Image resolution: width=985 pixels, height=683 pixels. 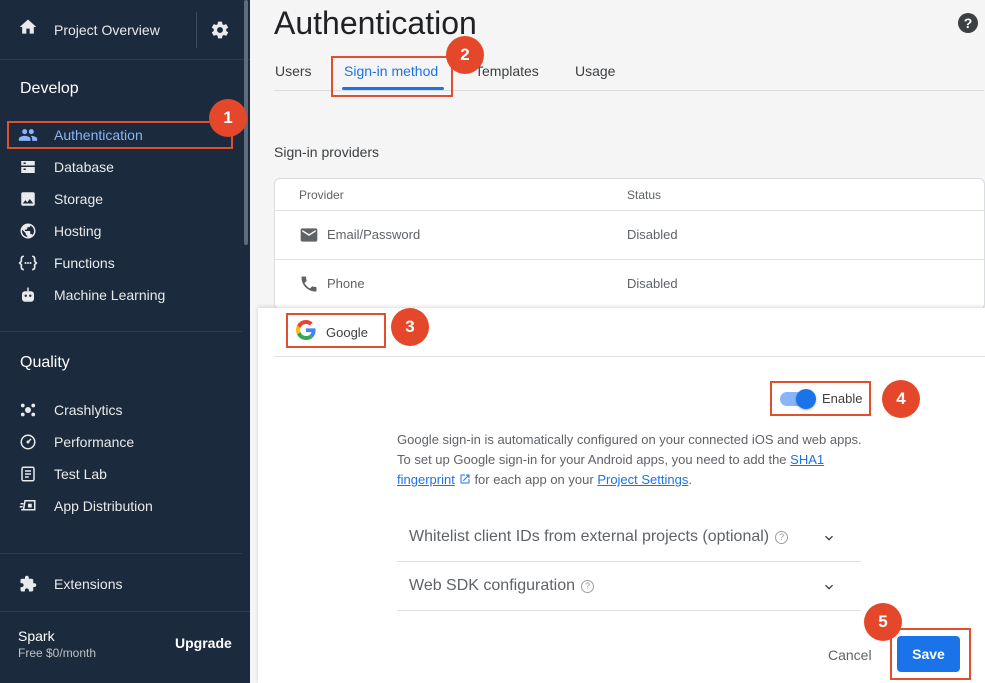 What do you see at coordinates (28, 584) in the screenshot?
I see `puzzle-icon` at bounding box center [28, 584].